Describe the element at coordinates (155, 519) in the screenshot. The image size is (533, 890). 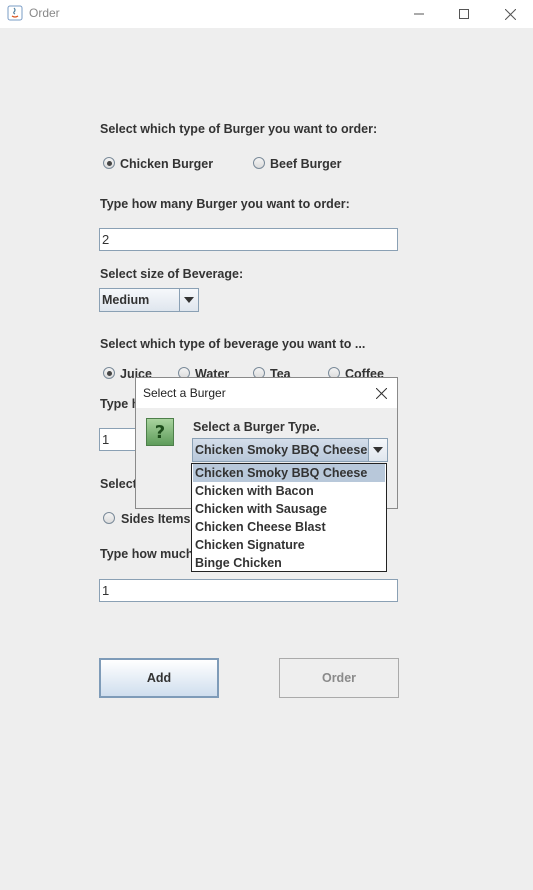
I see `sides-items-label: Sides Items` at that location.